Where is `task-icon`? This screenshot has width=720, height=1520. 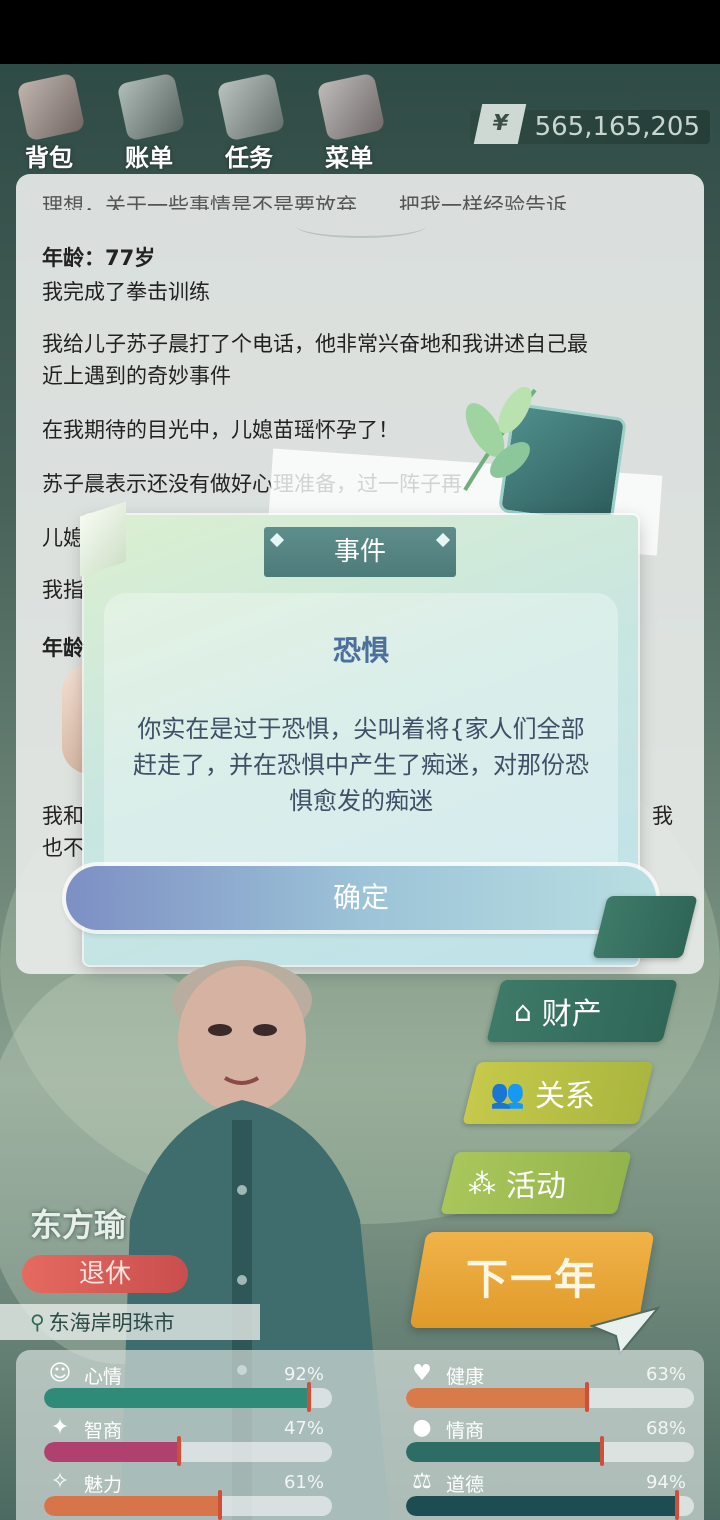
task-icon is located at coordinates (251, 107).